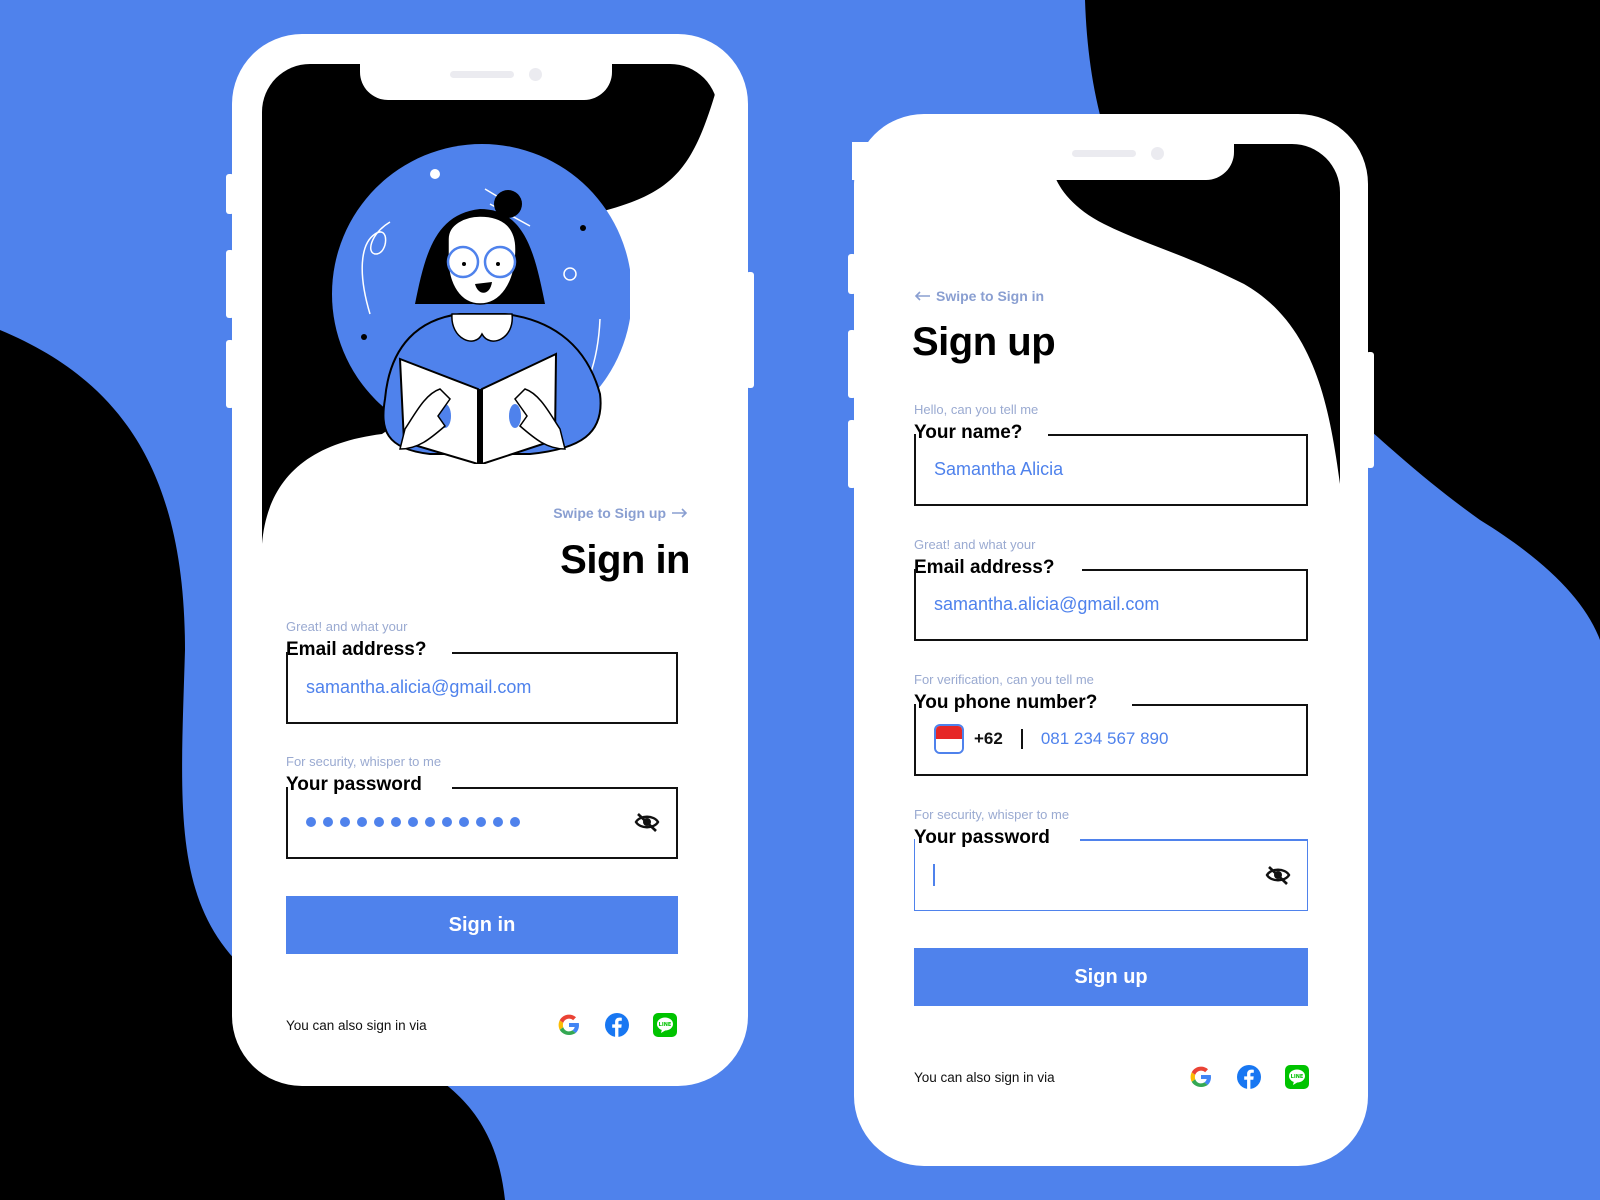 This screenshot has height=1200, width=1600. Describe the element at coordinates (949, 739) in the screenshot. I see `indonesia-flag-icon` at that location.